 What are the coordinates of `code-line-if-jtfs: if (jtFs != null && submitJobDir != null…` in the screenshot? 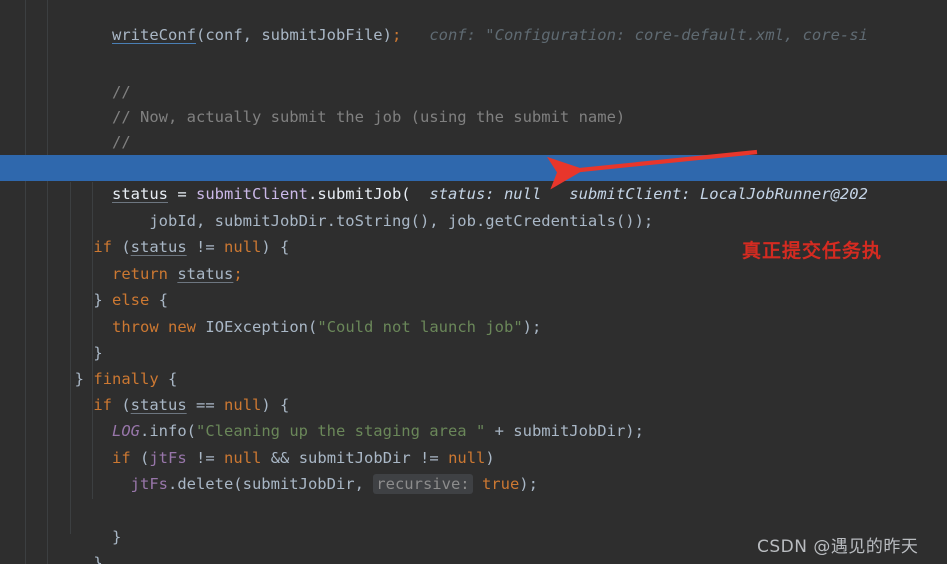 It's located at (473, 443).